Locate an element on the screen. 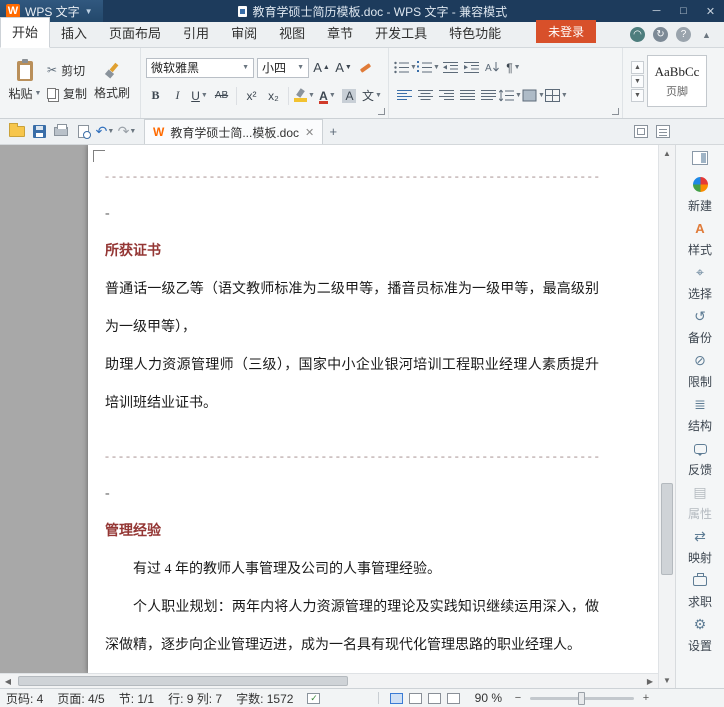 The height and width of the screenshot is (707, 724). sidebar-item-job: 求职 is located at coordinates (700, 591).